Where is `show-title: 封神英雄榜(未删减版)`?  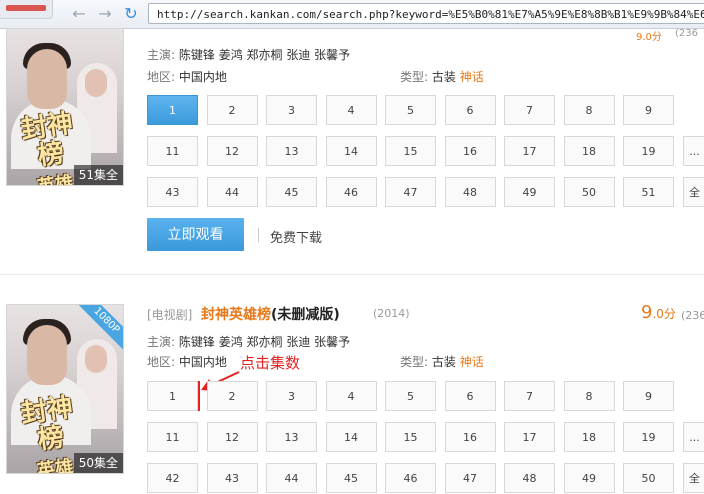 show-title: 封神英雄榜(未删减版) is located at coordinates (270, 314).